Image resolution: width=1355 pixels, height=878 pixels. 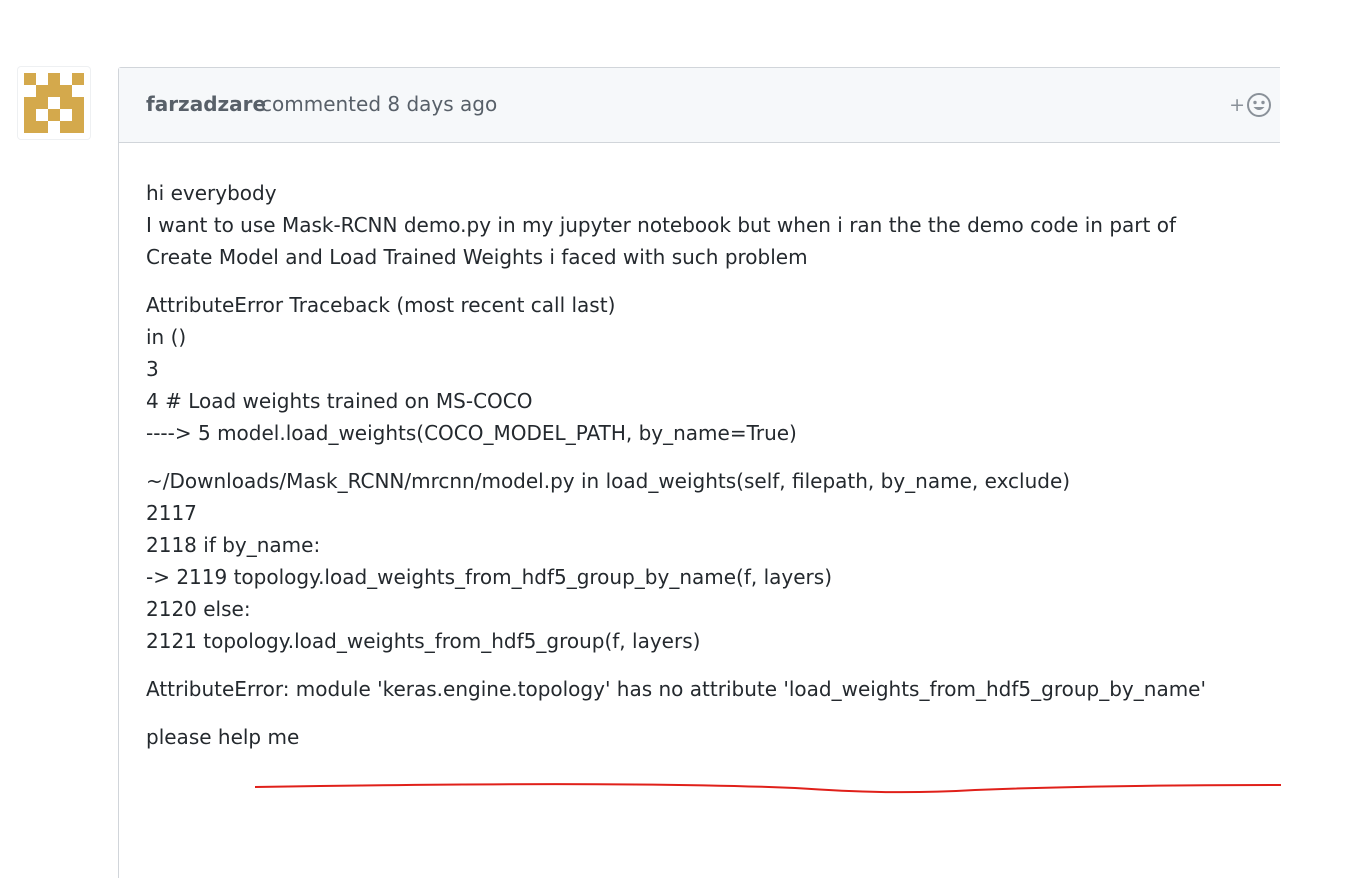 I want to click on reaction-plus-label: +, so click(x=1237, y=105).